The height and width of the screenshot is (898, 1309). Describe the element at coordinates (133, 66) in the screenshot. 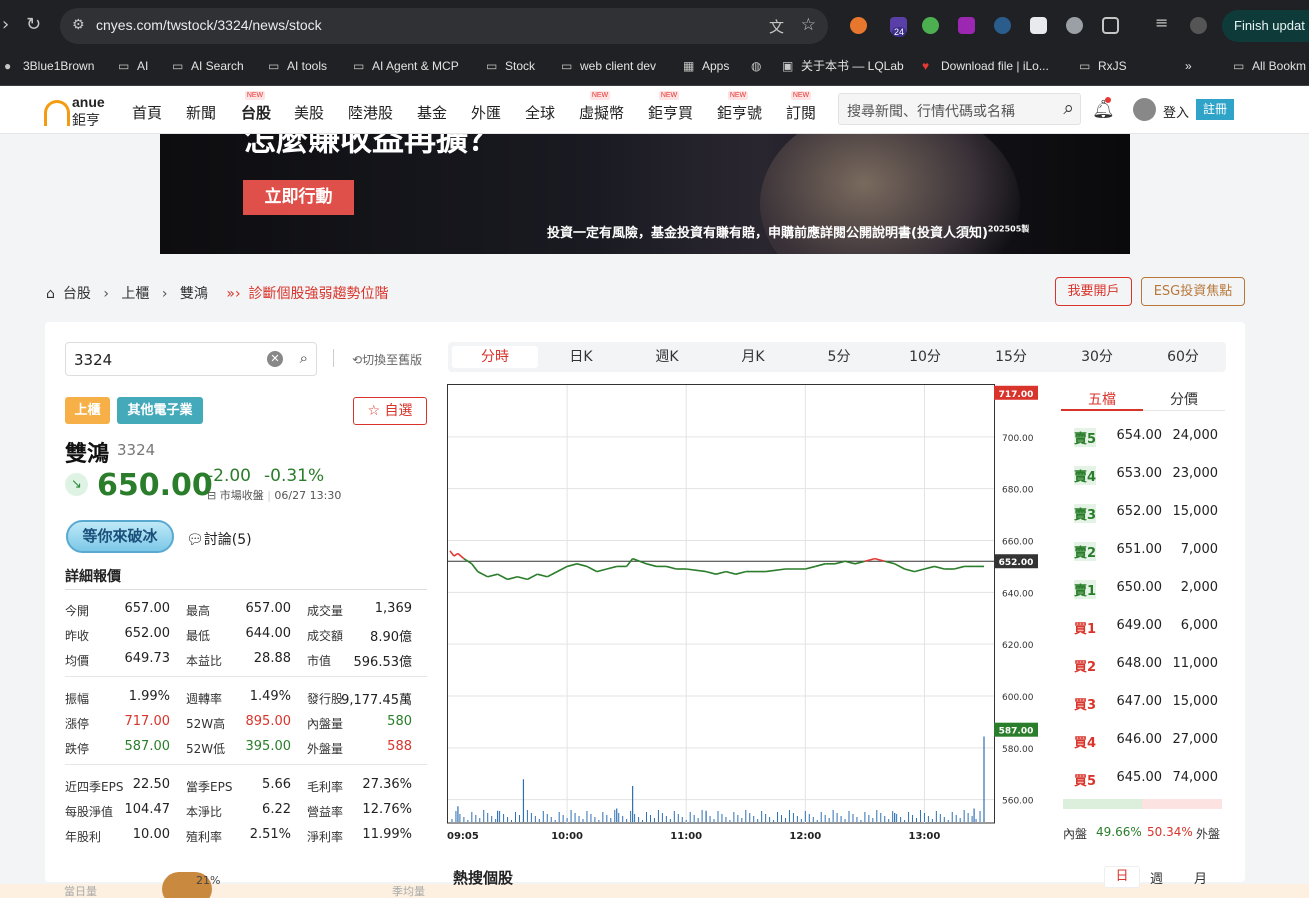

I see `bookmark-folder-ai: ▭ AI` at that location.